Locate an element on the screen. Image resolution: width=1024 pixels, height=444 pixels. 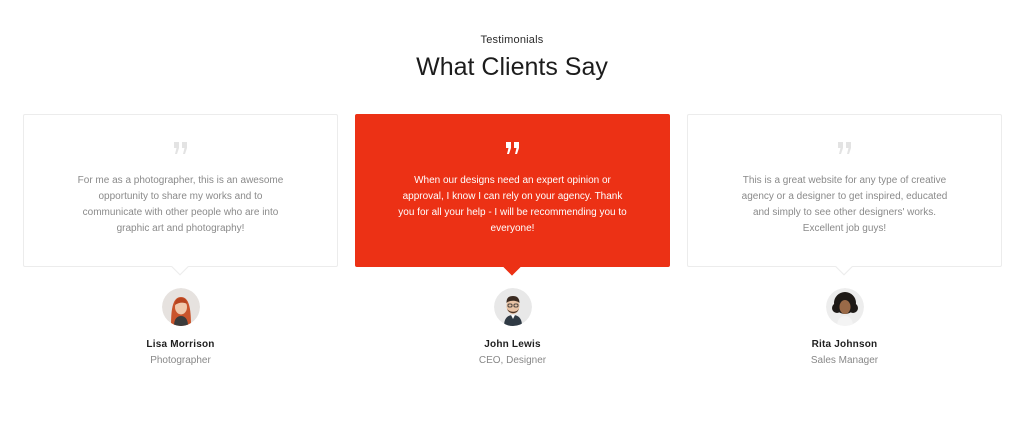
client-name: Lisa Morrison is located at coordinates (180, 344).